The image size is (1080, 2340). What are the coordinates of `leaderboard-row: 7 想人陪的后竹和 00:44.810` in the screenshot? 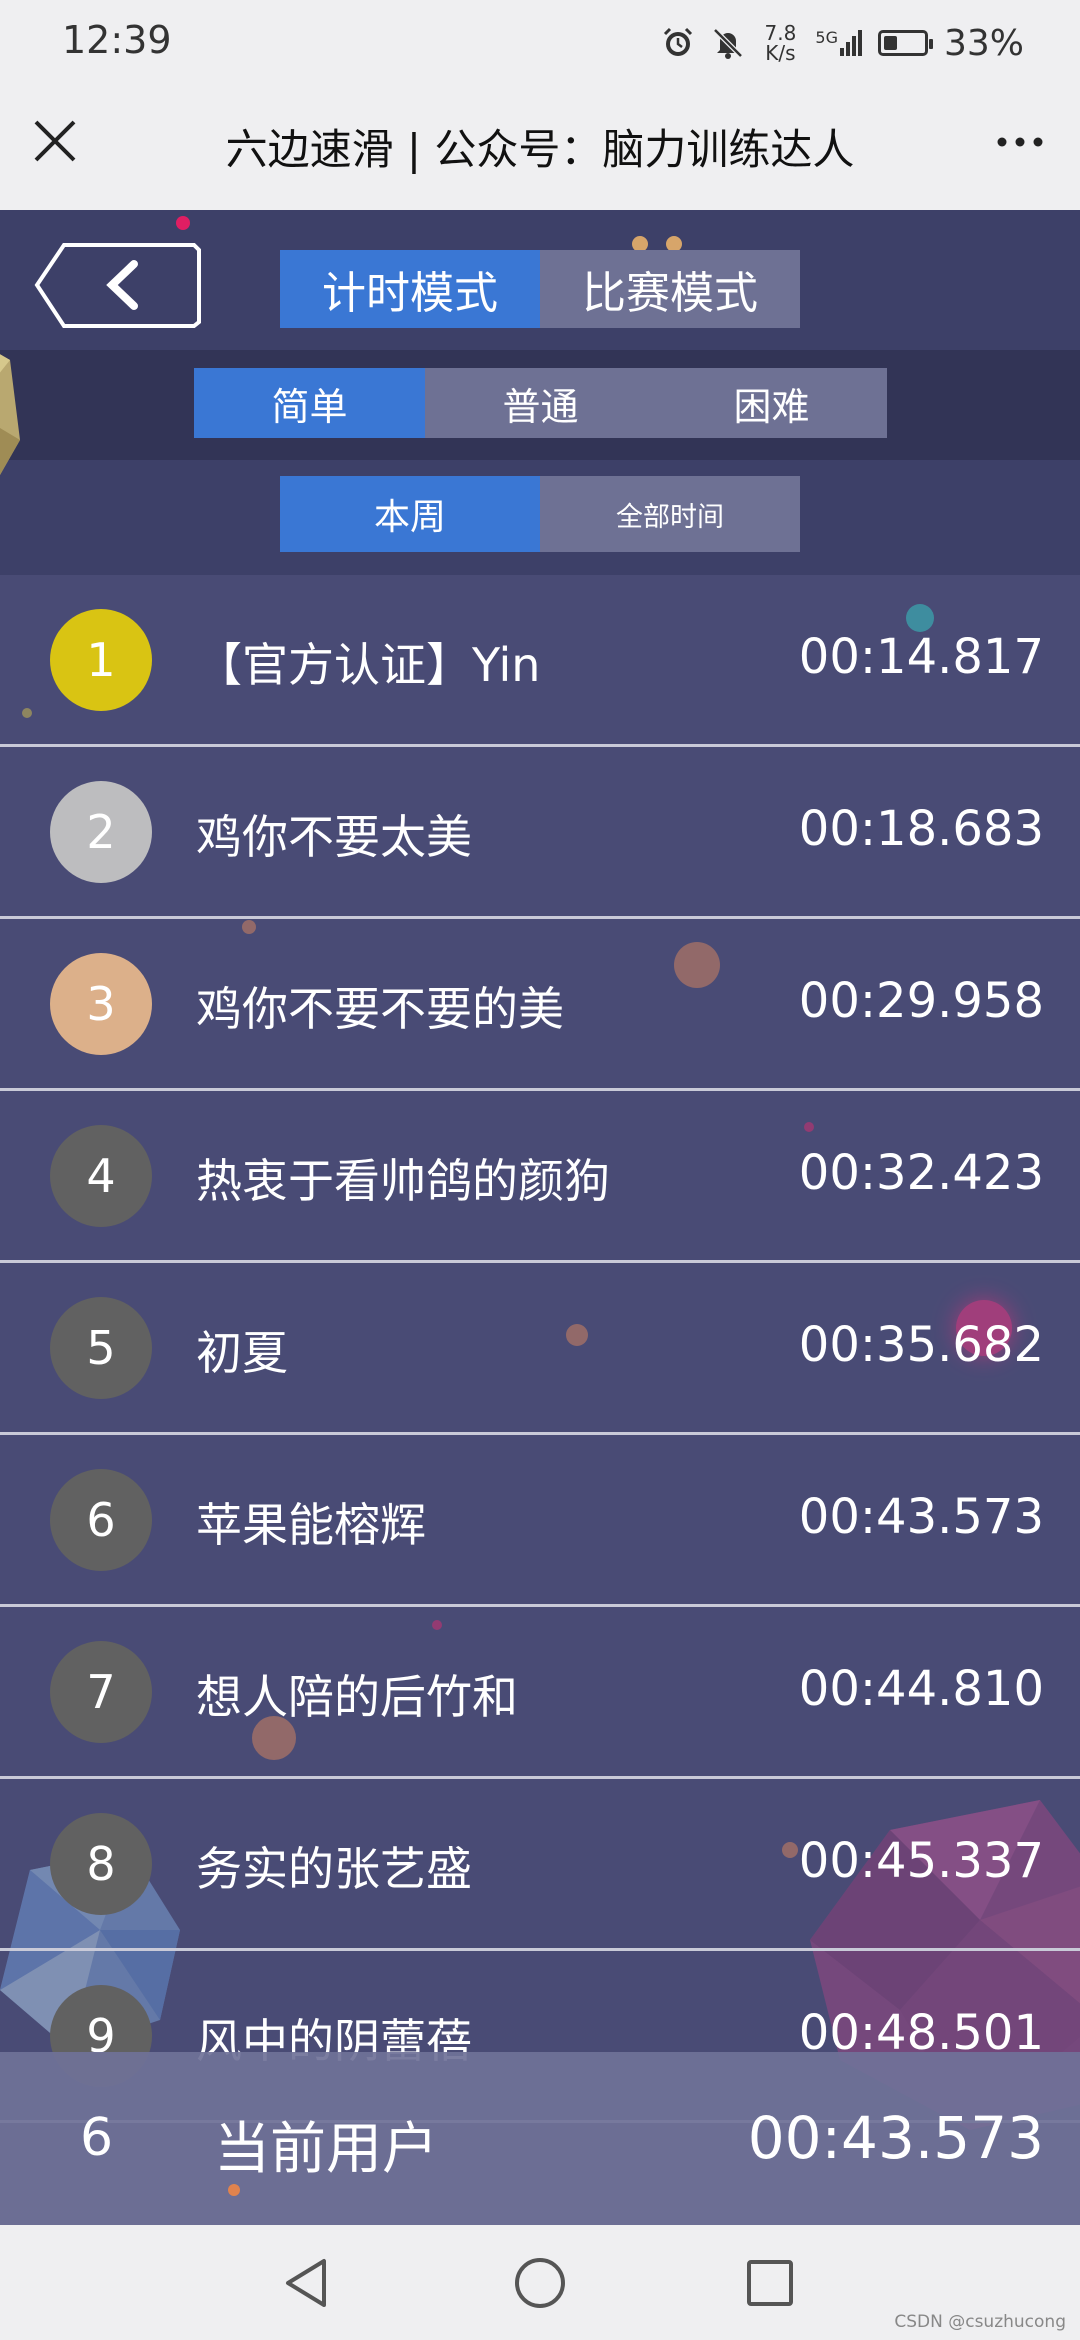 It's located at (540, 1693).